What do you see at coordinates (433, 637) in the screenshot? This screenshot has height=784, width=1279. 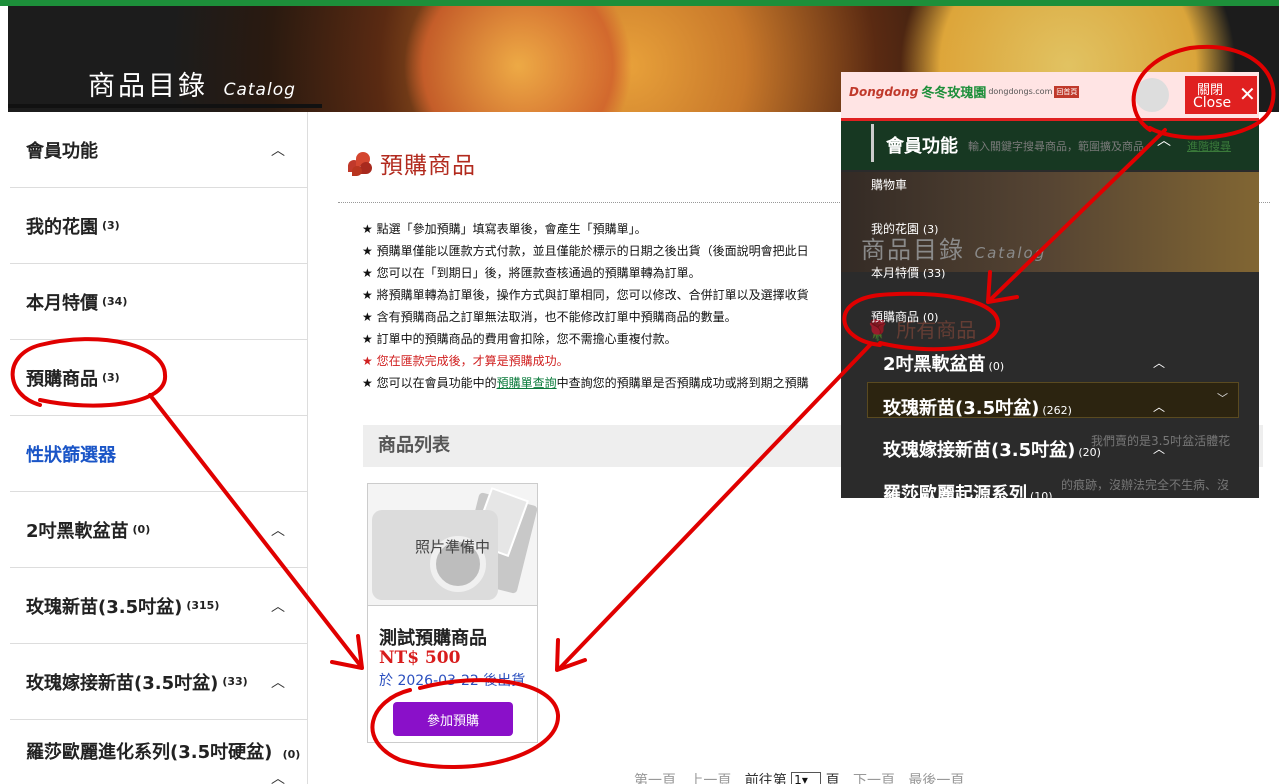 I see `product-name: 測試預購商品` at bounding box center [433, 637].